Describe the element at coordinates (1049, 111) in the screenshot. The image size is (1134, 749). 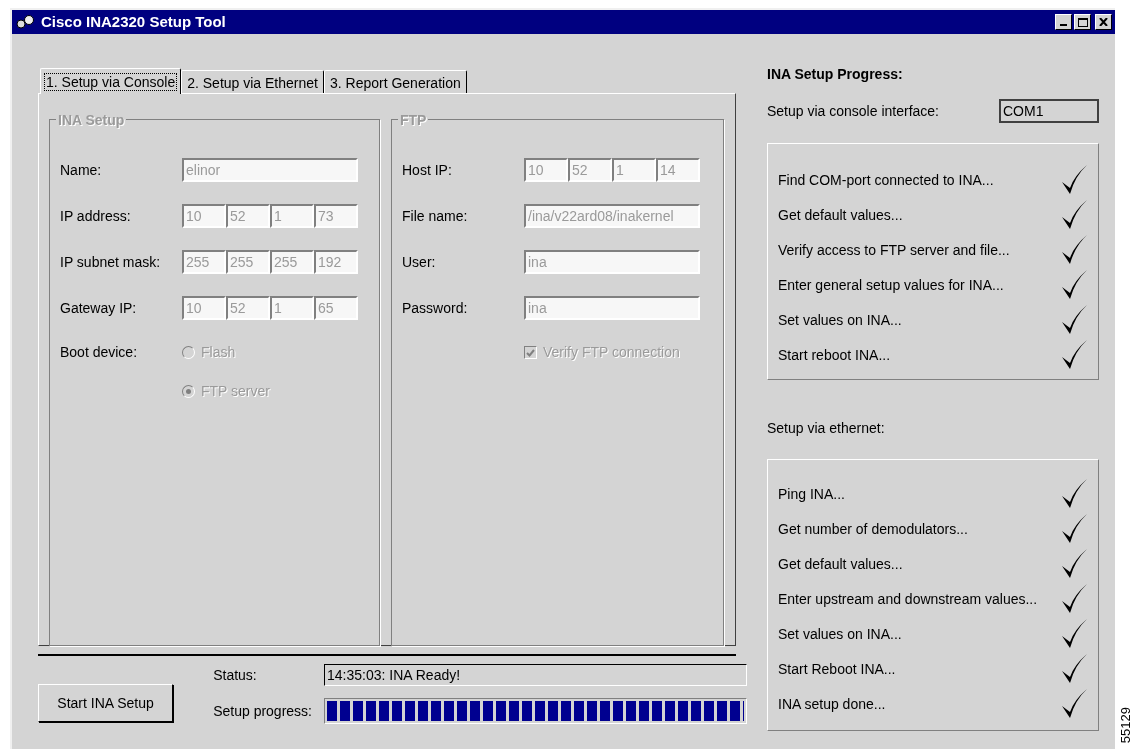
I see `com-port-field: COM1` at that location.